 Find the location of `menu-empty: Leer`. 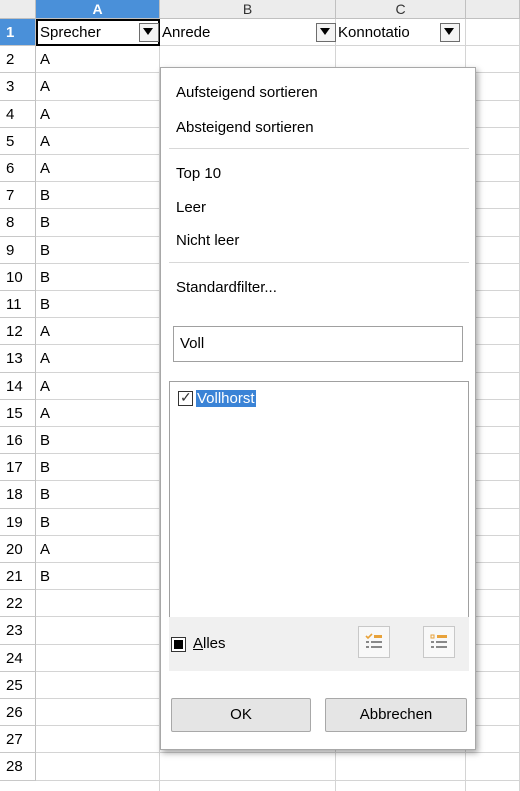

menu-empty: Leer is located at coordinates (191, 208).